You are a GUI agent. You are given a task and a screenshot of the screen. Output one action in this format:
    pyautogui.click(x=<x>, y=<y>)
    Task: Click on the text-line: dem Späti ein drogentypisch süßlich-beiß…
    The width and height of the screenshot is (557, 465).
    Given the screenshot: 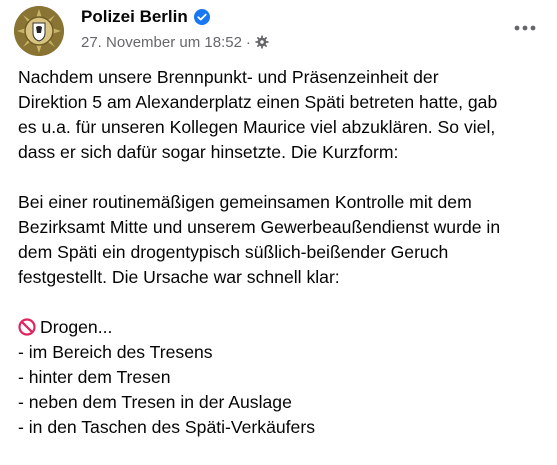 What is the action you would take?
    pyautogui.click(x=233, y=252)
    